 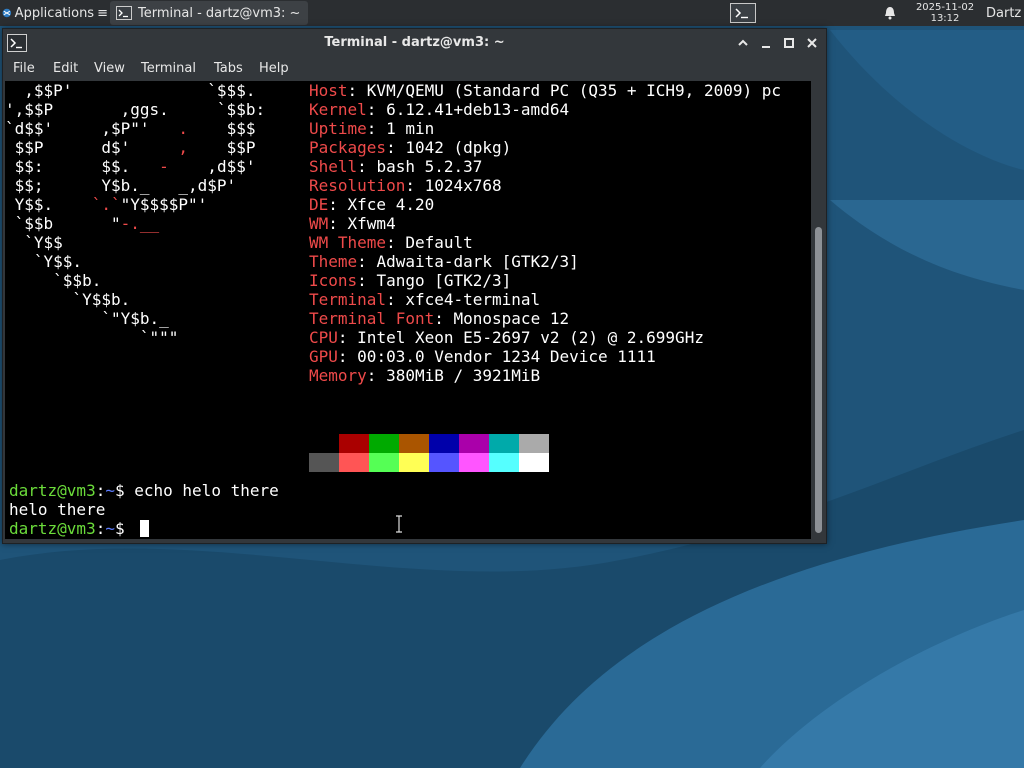 I want to click on clock: 2025-11-02 13:12, so click(x=945, y=13).